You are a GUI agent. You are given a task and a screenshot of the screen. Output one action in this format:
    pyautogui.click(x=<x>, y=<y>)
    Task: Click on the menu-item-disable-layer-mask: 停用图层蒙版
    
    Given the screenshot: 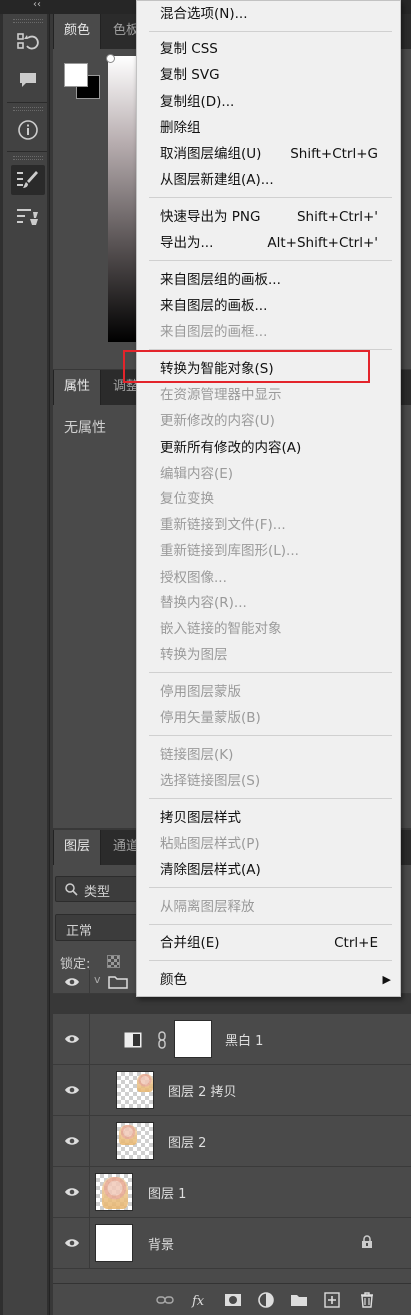 What is the action you would take?
    pyautogui.click(x=268, y=692)
    